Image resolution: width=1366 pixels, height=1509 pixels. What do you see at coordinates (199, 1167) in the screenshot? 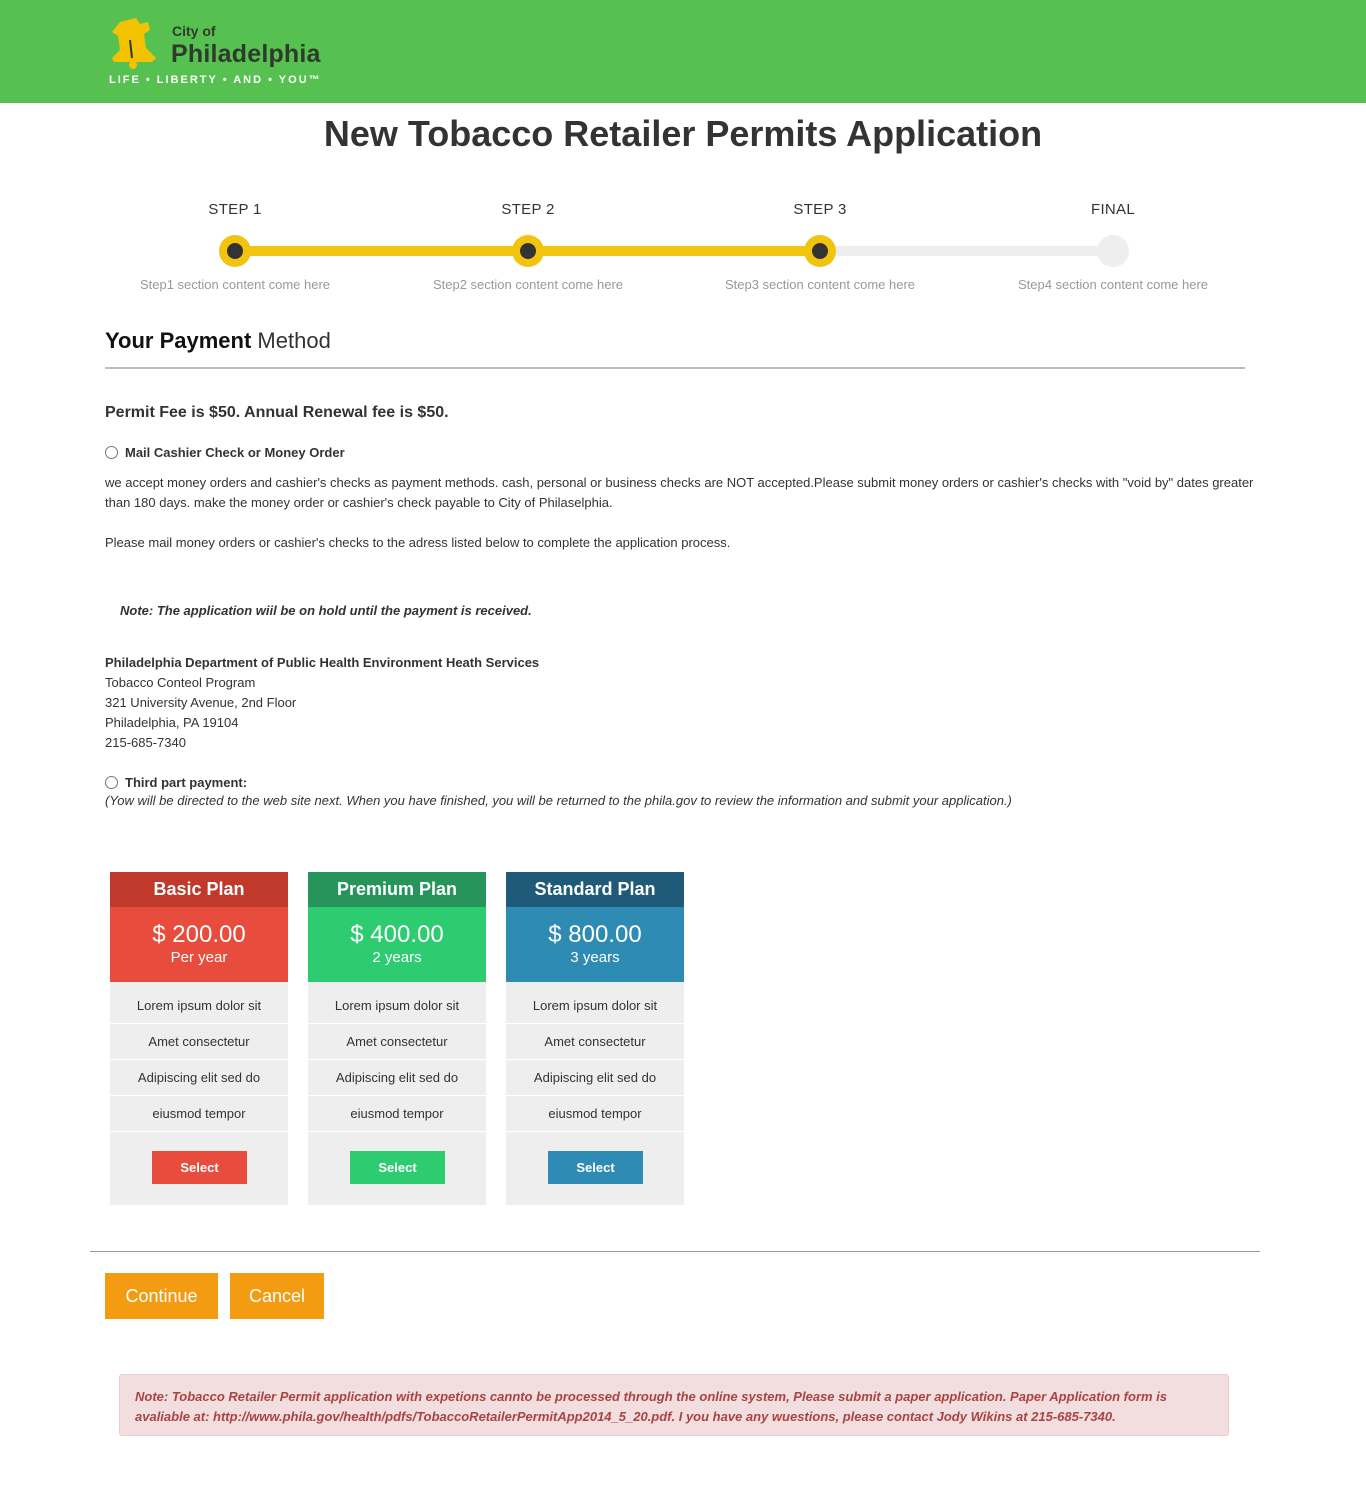
I see `select-basic-button: Select` at bounding box center [199, 1167].